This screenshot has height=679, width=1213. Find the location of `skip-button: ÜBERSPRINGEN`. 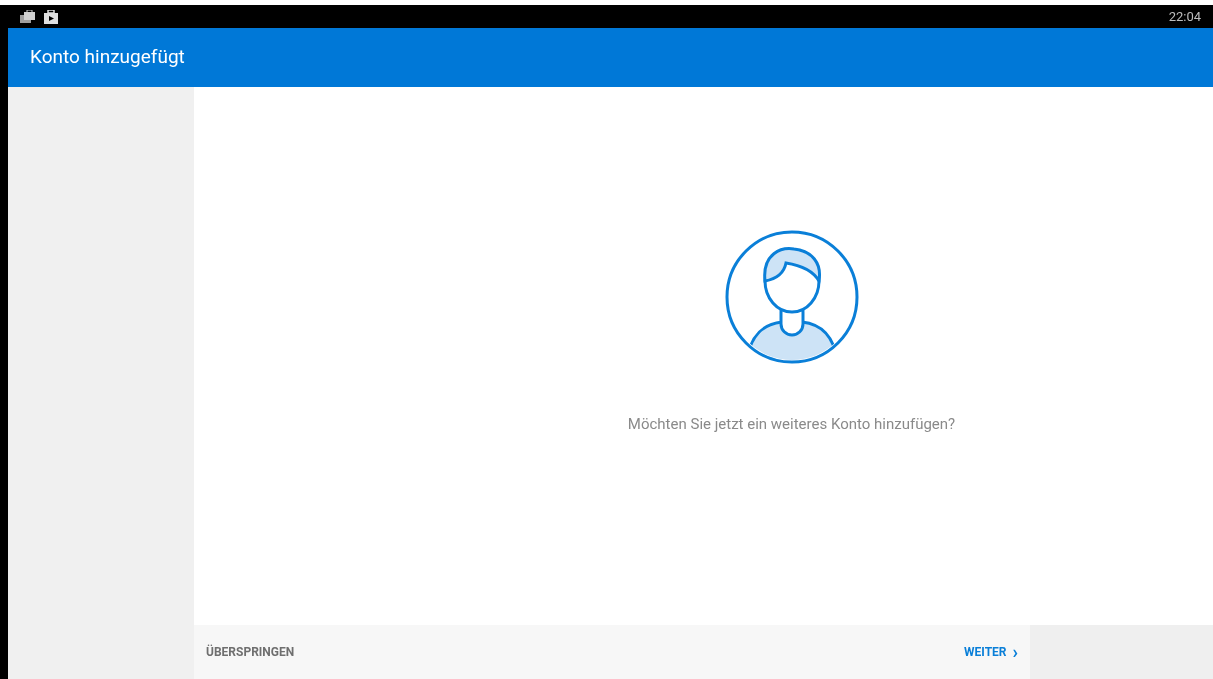

skip-button: ÜBERSPRINGEN is located at coordinates (250, 652).